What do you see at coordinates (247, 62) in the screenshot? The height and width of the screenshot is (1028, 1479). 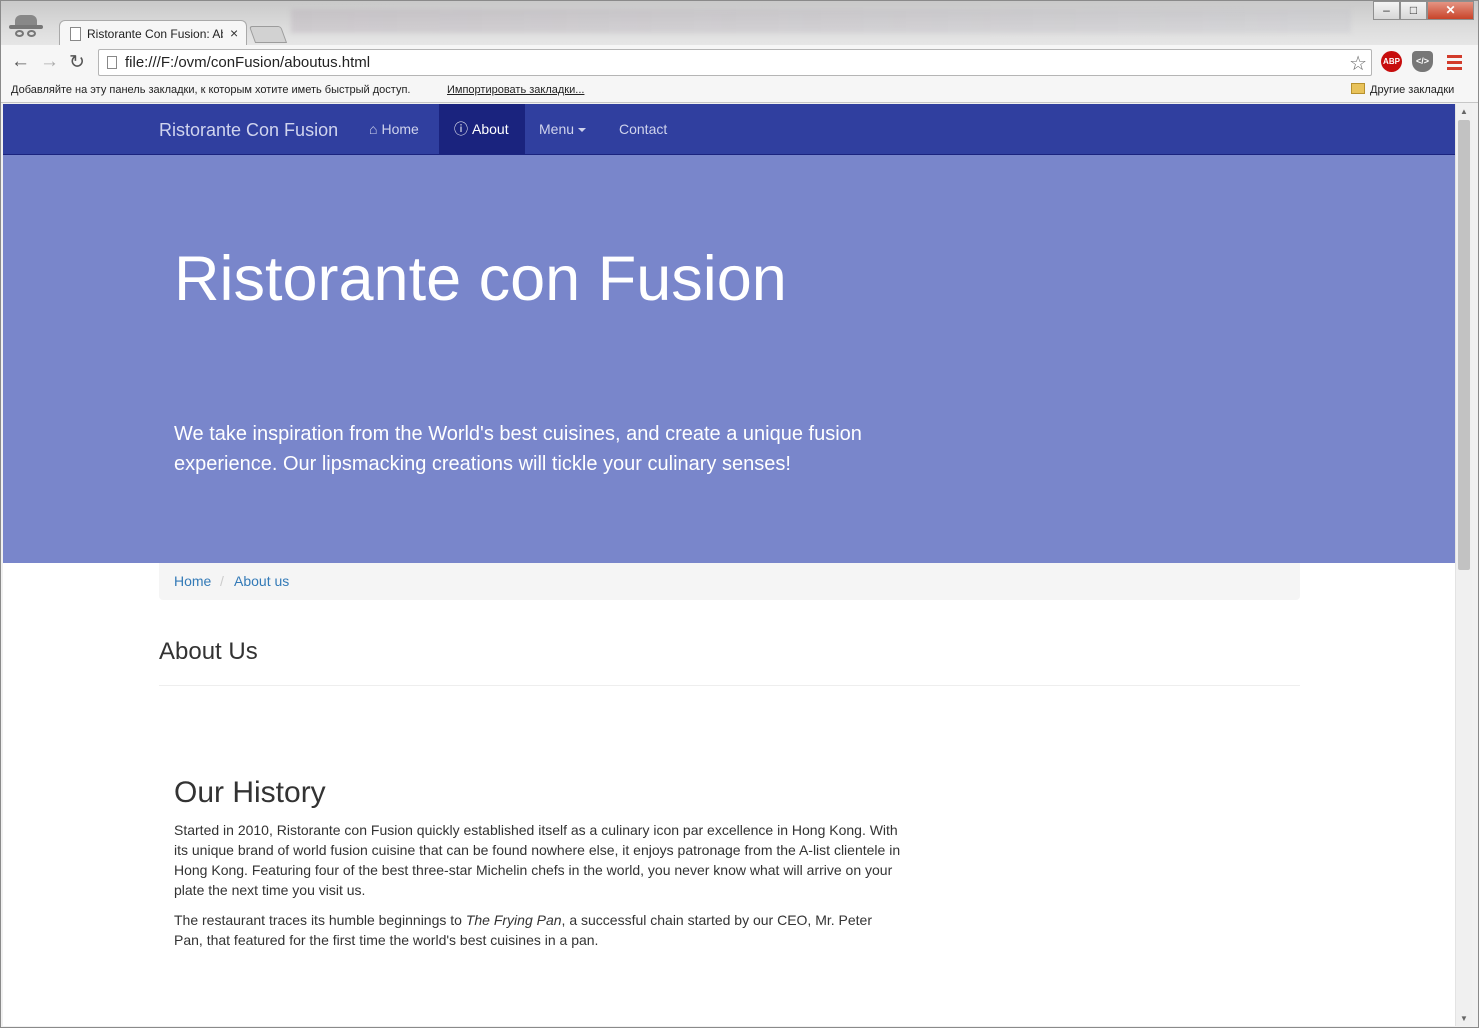 I see `url-text: file:///F:/ovm/conFusion/aboutus.html` at bounding box center [247, 62].